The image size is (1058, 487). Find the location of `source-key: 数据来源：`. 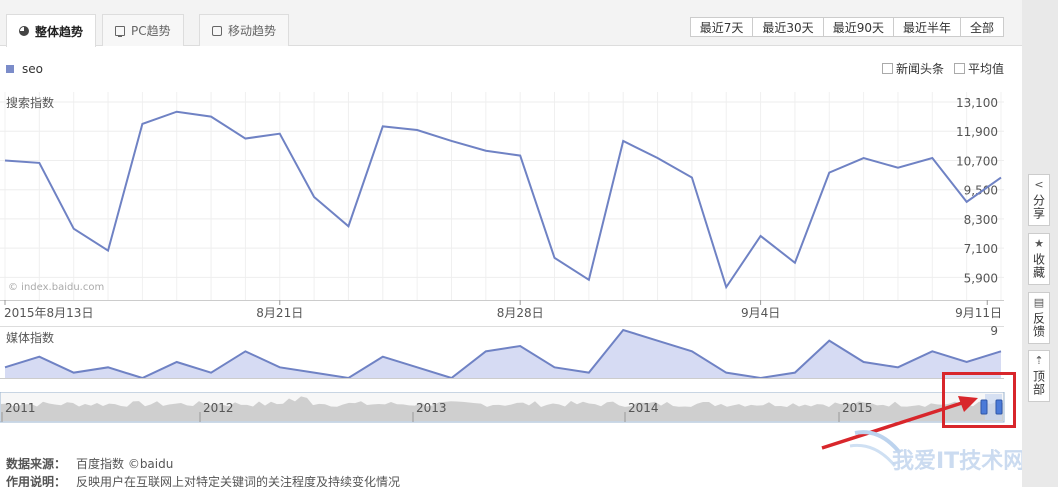

source-key: 数据来源： is located at coordinates (36, 464).